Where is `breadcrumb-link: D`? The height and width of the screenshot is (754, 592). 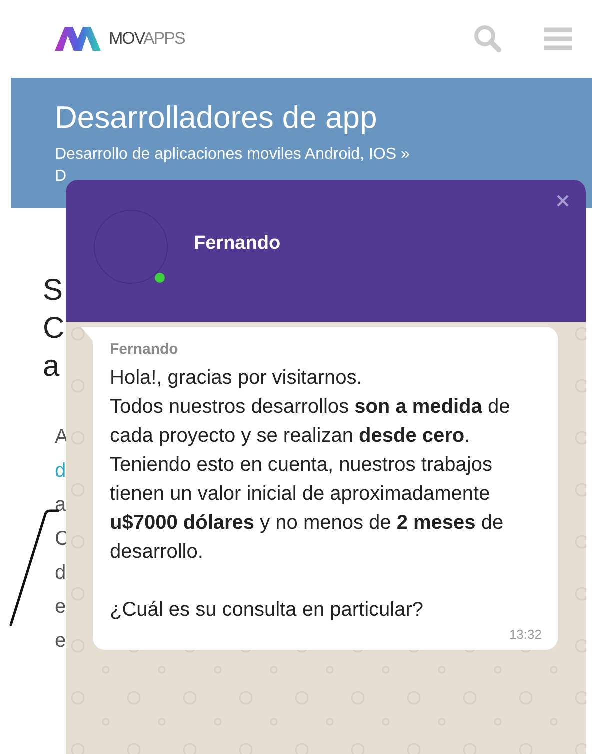
breadcrumb-link: D is located at coordinates (61, 176).